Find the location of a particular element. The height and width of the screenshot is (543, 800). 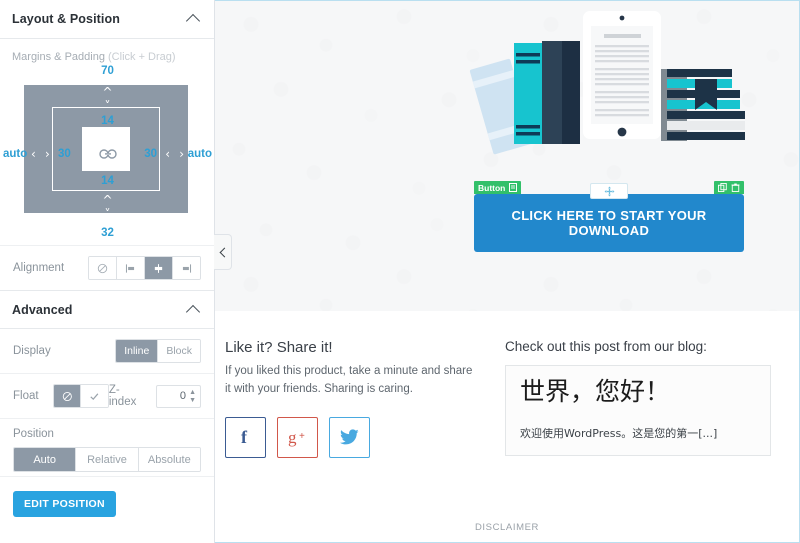

module-icon is located at coordinates (513, 187).